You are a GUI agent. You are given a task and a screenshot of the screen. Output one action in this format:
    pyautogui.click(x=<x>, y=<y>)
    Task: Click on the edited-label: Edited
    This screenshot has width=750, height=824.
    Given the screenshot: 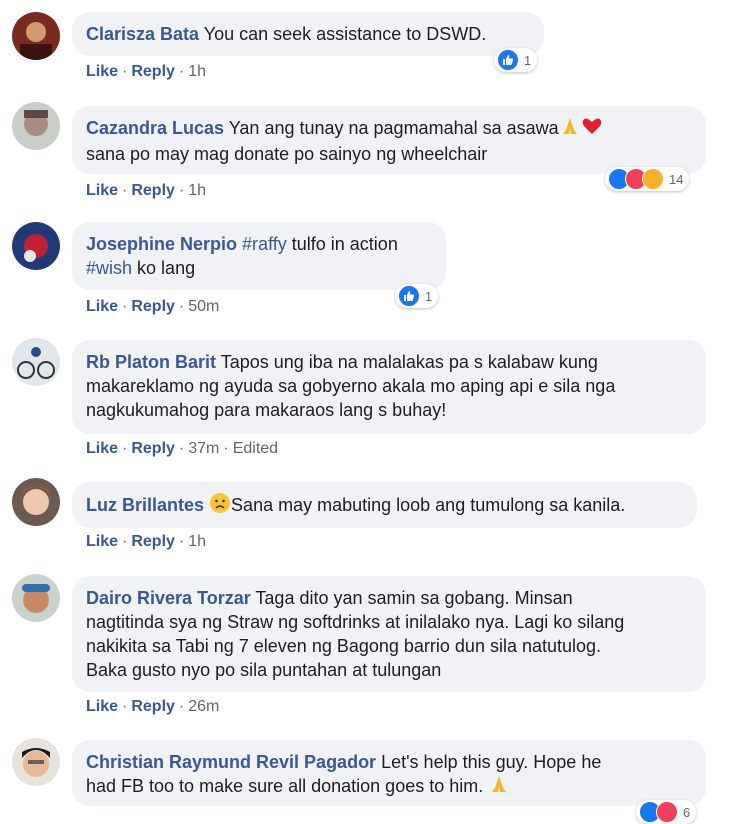 What is the action you would take?
    pyautogui.click(x=255, y=448)
    